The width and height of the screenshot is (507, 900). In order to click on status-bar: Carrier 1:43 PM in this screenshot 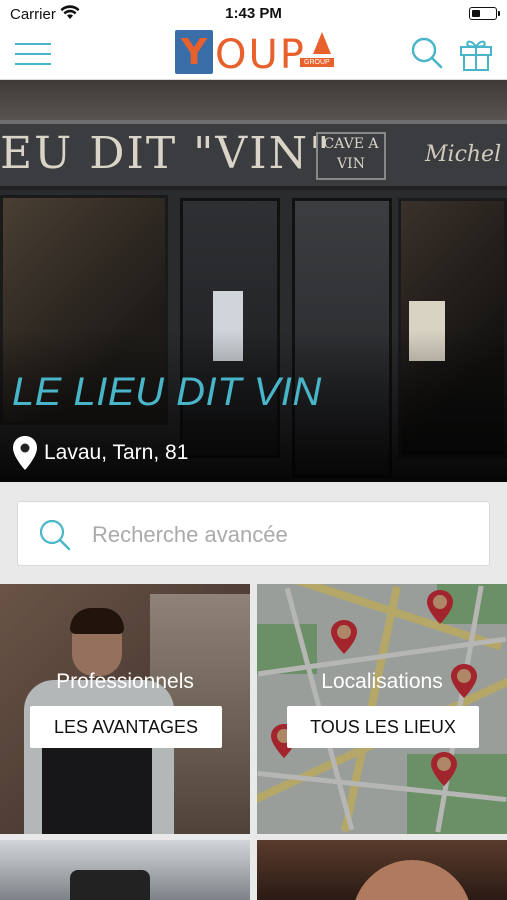, I will do `click(253, 14)`.